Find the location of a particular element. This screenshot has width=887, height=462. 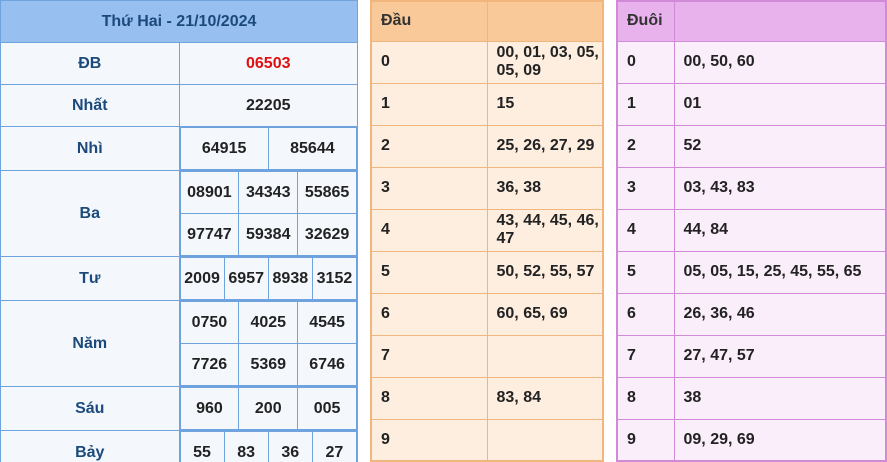

dau-row: 2 25, 26, 27, 29 is located at coordinates (487, 146).